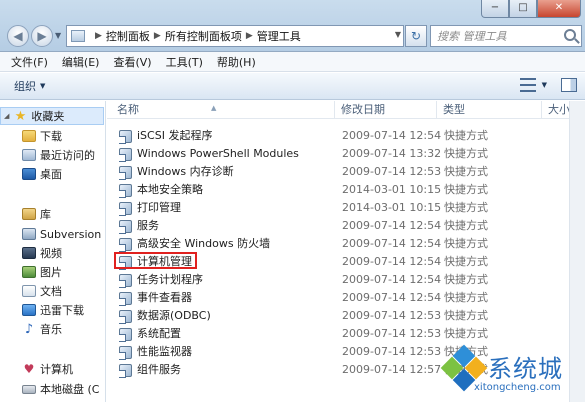  I want to click on file-date: 2009-07-14 13:32, so click(392, 153).